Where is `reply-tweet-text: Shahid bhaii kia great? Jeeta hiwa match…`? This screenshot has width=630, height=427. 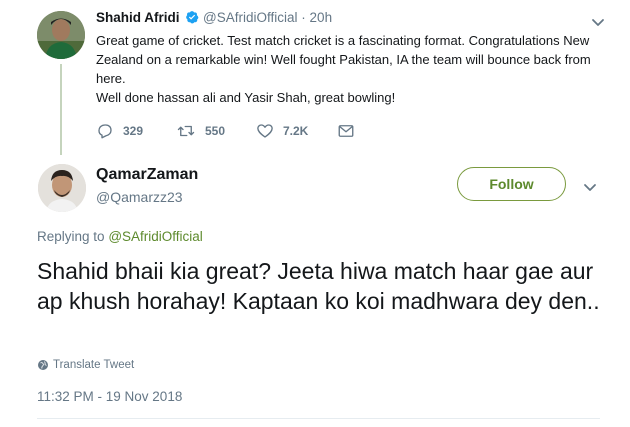 reply-tweet-text: Shahid bhaii kia great? Jeeta hiwa match… is located at coordinates (318, 286).